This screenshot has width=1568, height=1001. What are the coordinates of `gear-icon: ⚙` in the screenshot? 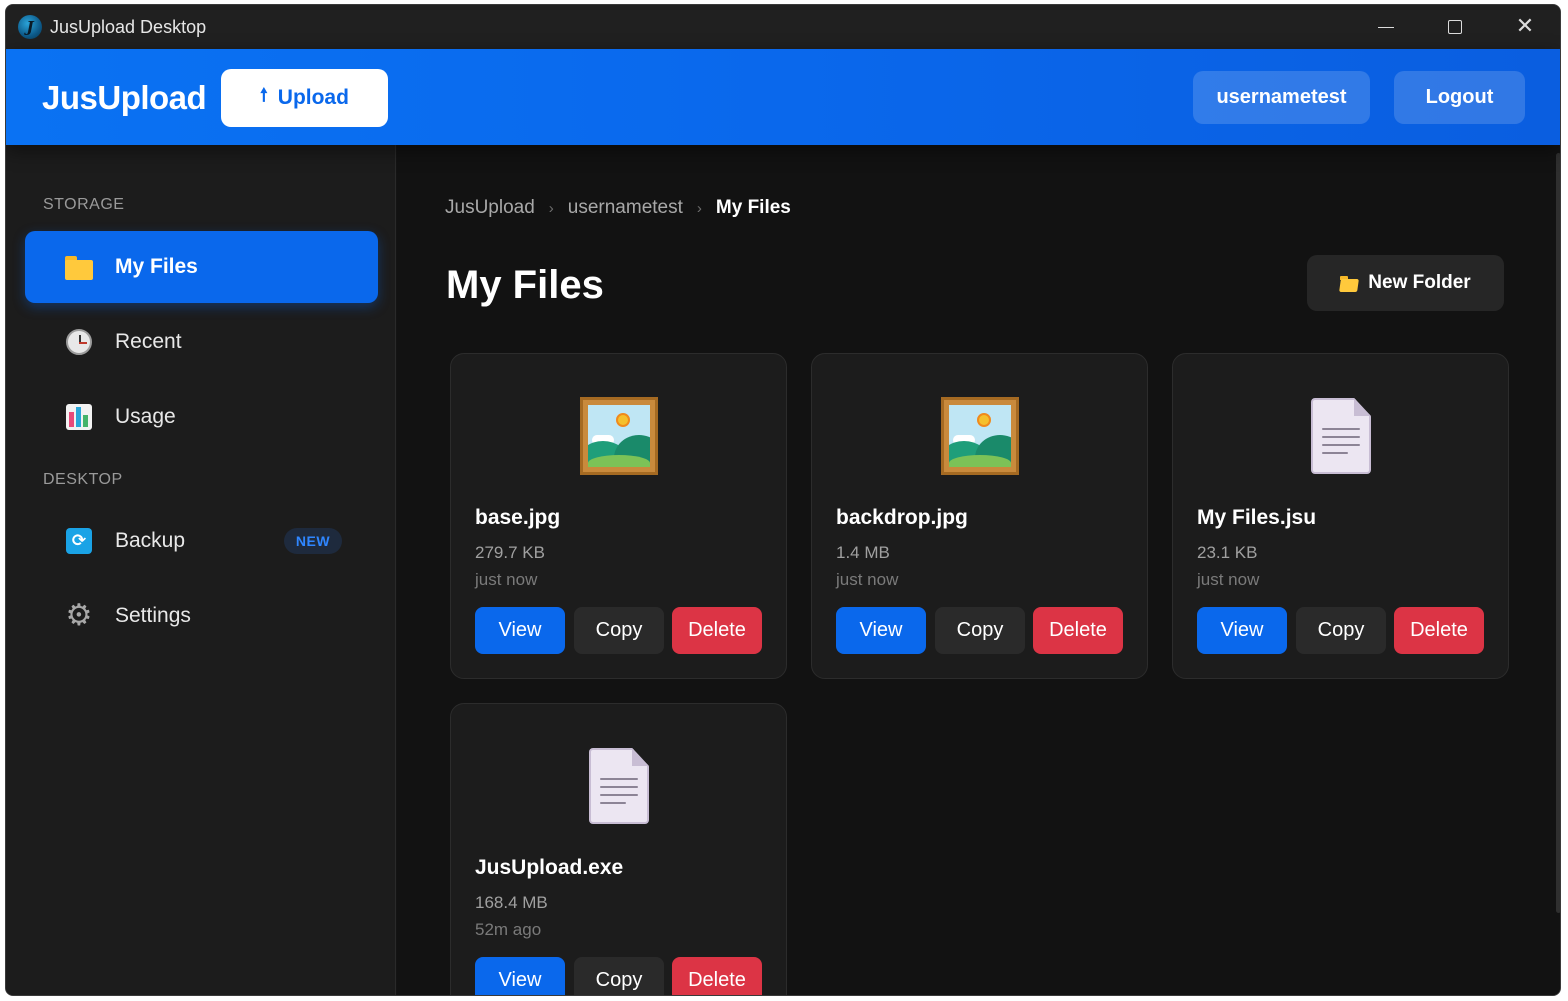 It's located at (79, 615).